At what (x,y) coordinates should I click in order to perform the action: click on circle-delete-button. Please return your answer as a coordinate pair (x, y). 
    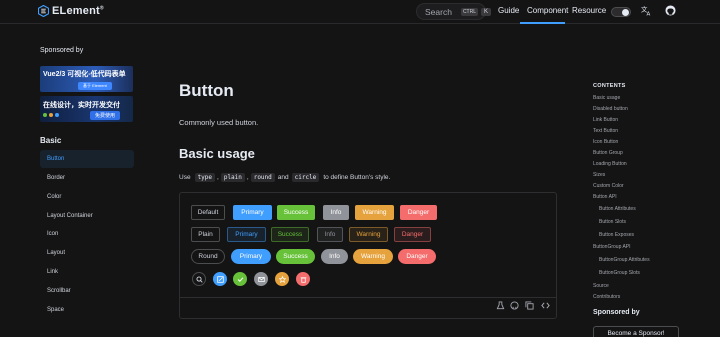
    Looking at the image, I should click on (303, 279).